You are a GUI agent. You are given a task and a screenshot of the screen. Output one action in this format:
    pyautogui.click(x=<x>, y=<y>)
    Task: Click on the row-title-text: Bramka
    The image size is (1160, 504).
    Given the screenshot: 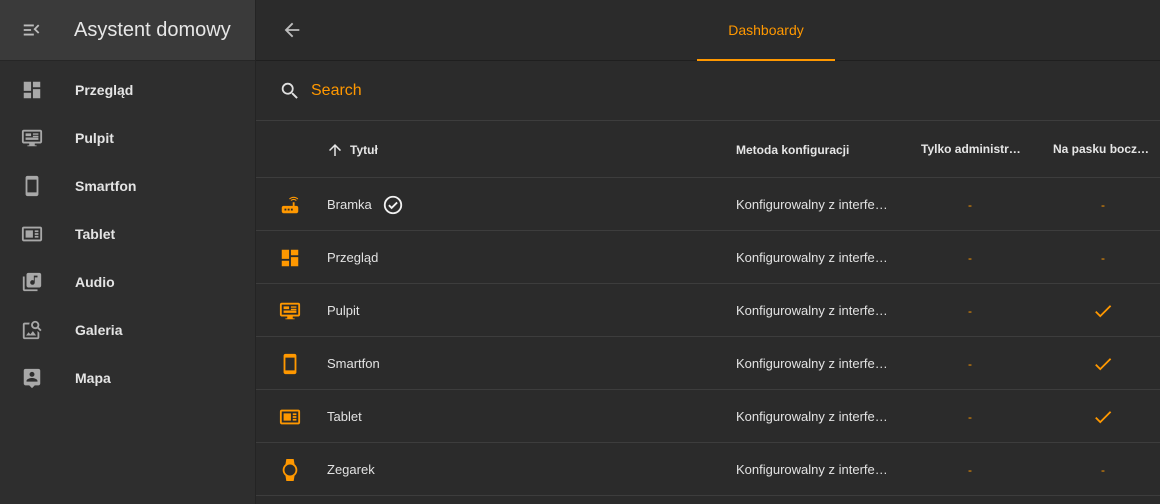 What is the action you would take?
    pyautogui.click(x=349, y=204)
    